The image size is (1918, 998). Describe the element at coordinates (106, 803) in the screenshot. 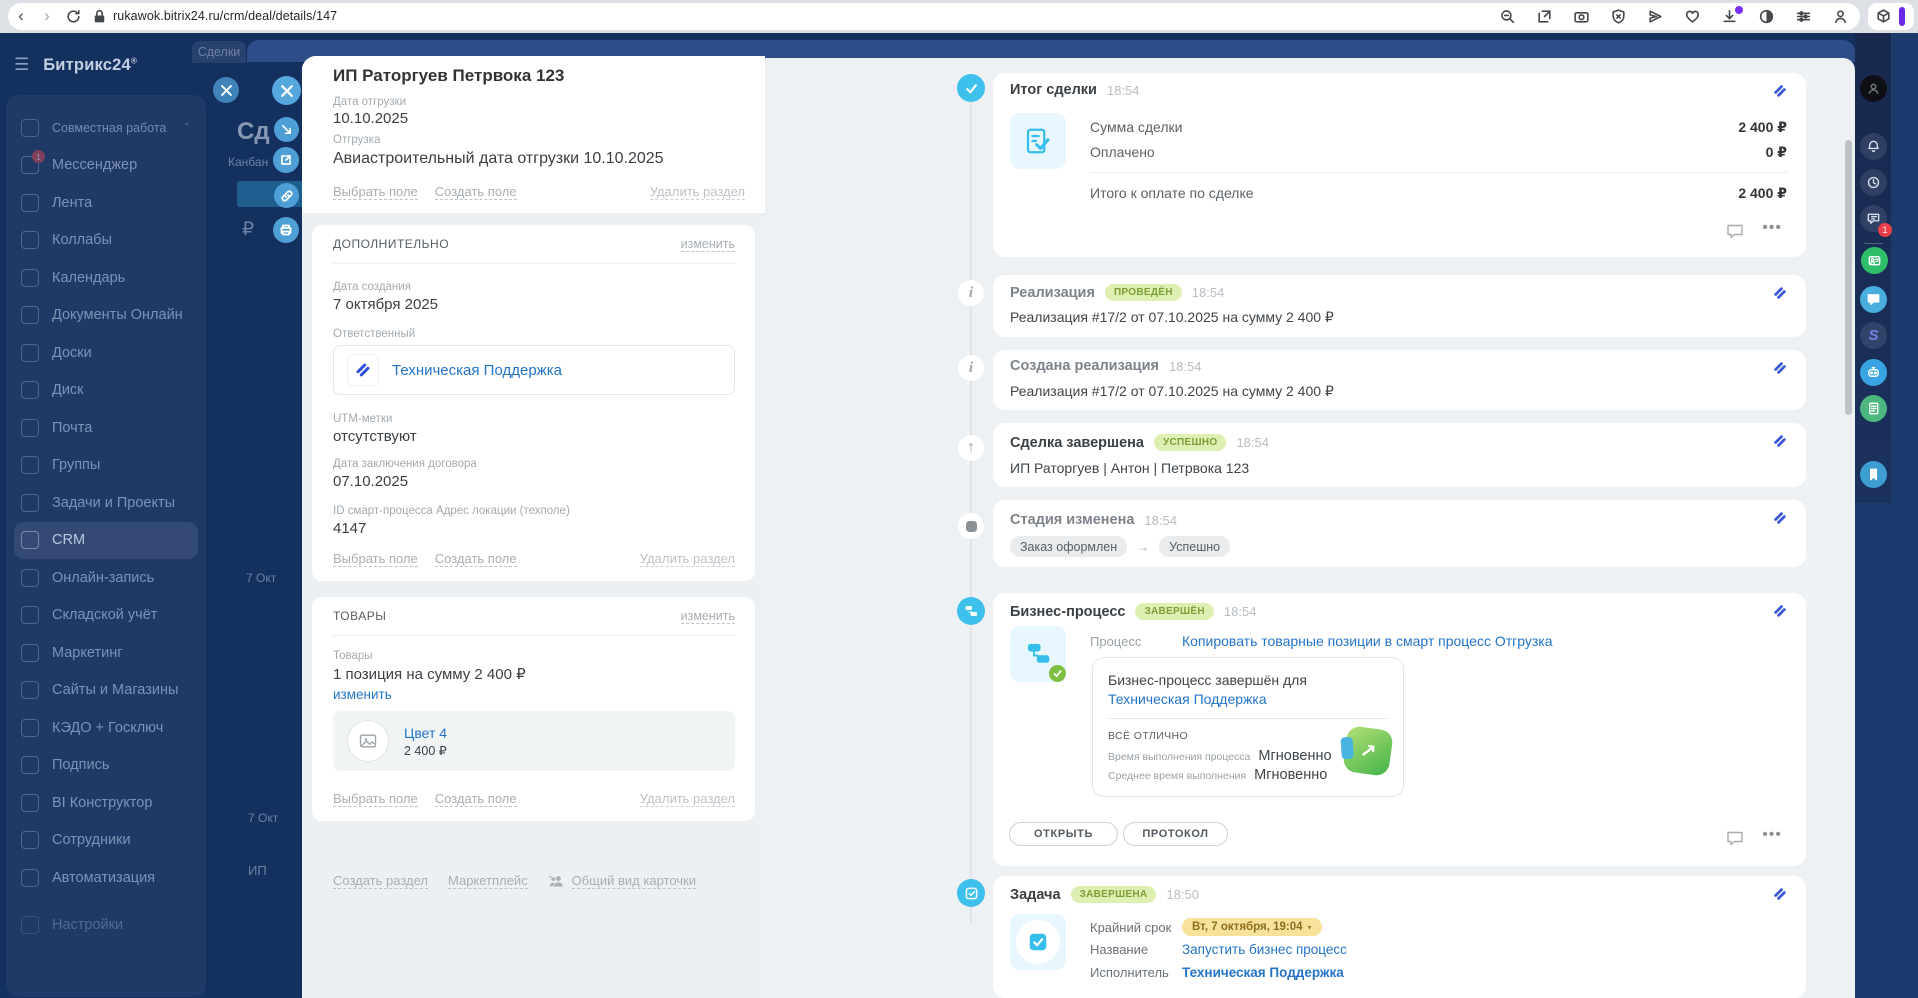

I see `sidebar-item-bi: BI Конструктор` at that location.